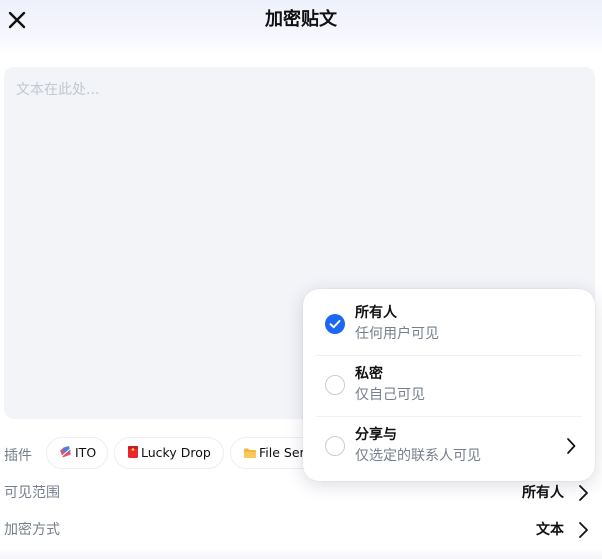  I want to click on encryption-label: 加密方式, so click(32, 530).